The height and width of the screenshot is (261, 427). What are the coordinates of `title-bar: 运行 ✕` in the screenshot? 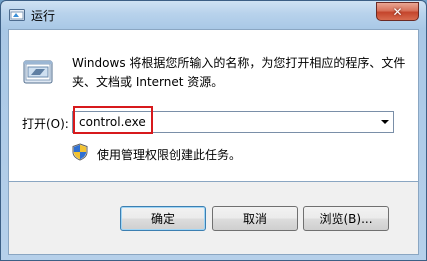 It's located at (213, 15).